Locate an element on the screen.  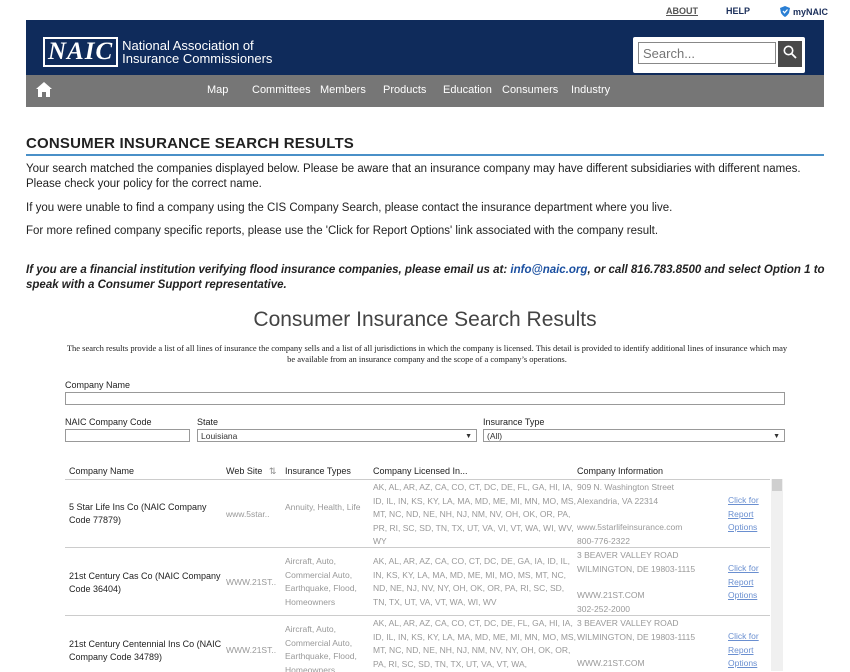
company-phone: 800-776-2322 is located at coordinates (603, 540).